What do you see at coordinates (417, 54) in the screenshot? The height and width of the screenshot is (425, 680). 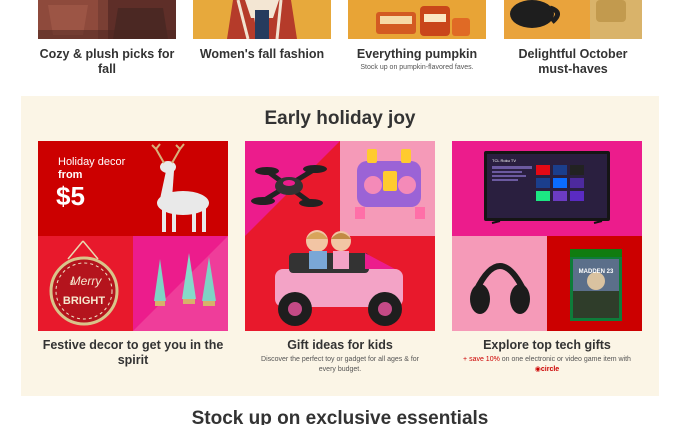 I see `category-title: Everything pumpkin` at bounding box center [417, 54].